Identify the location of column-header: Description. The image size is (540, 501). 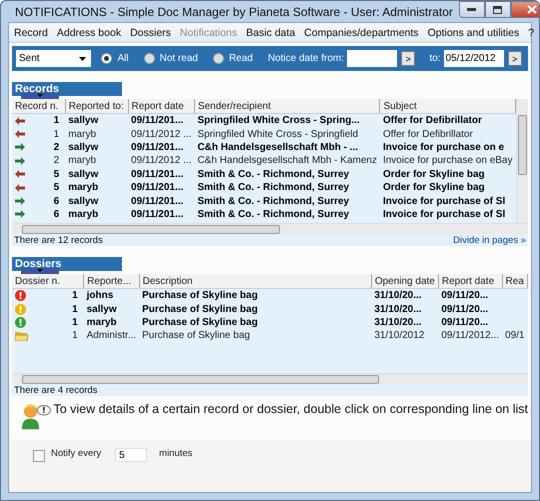
(255, 281).